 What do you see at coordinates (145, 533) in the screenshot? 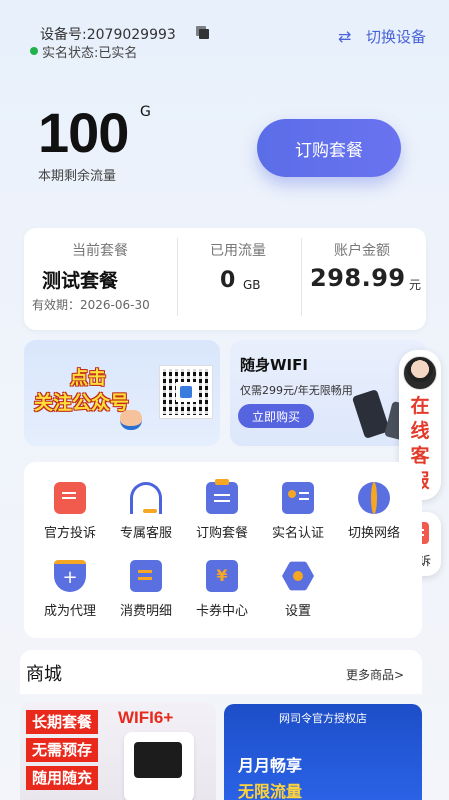
I see `menu-label: 专属客服` at bounding box center [145, 533].